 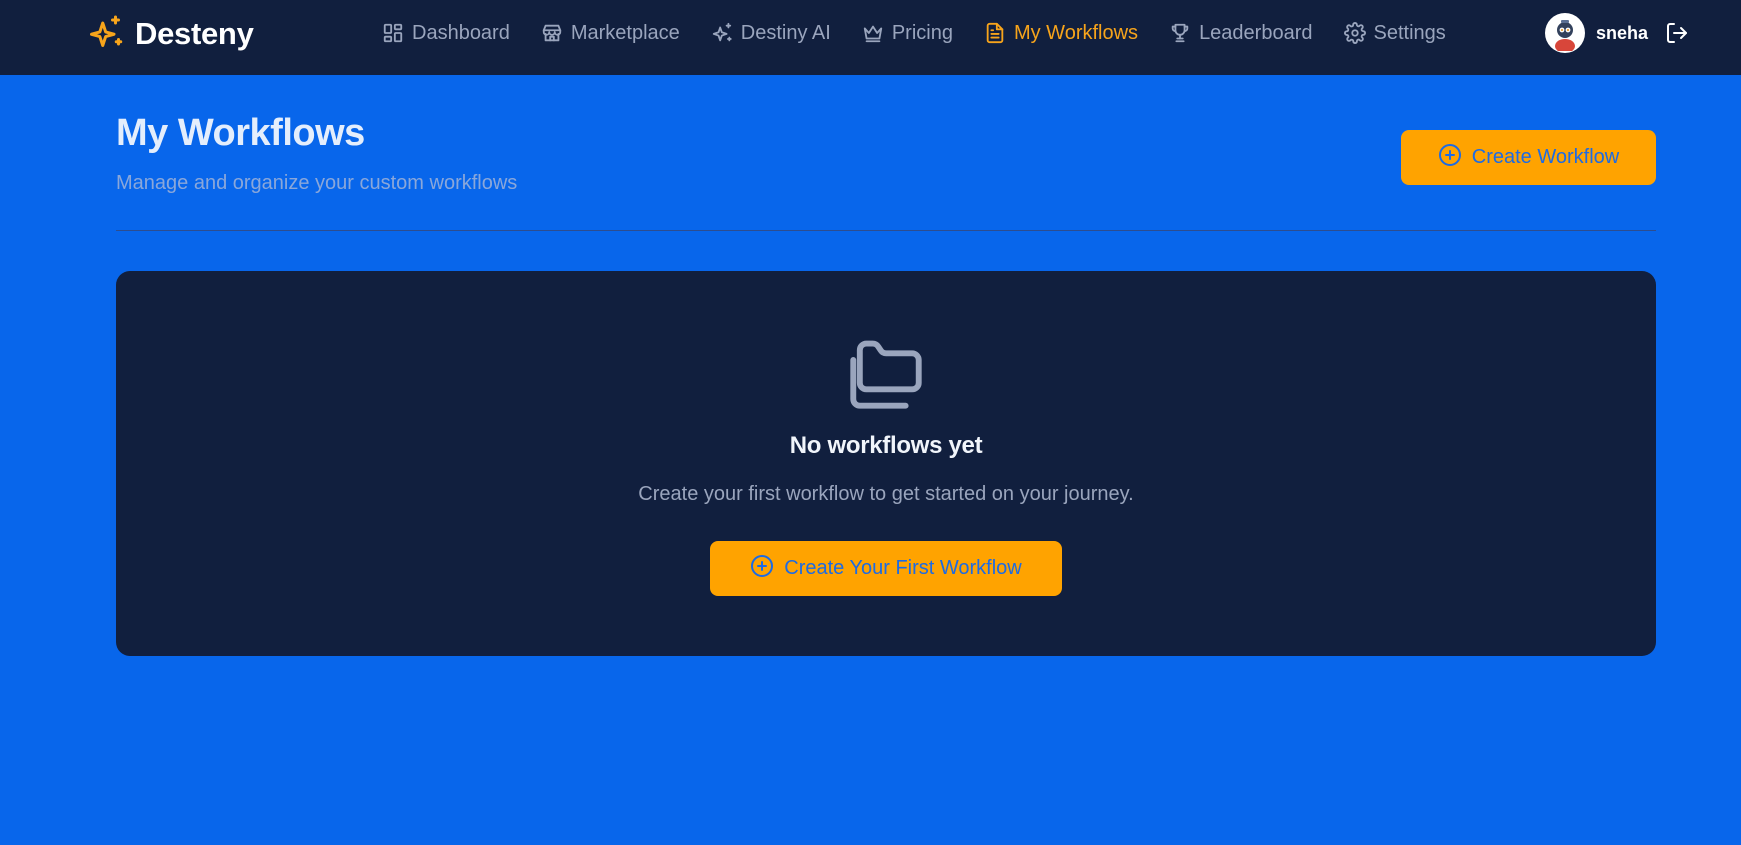 I want to click on nav-item-my-workflows: My Workflows, so click(x=1061, y=33).